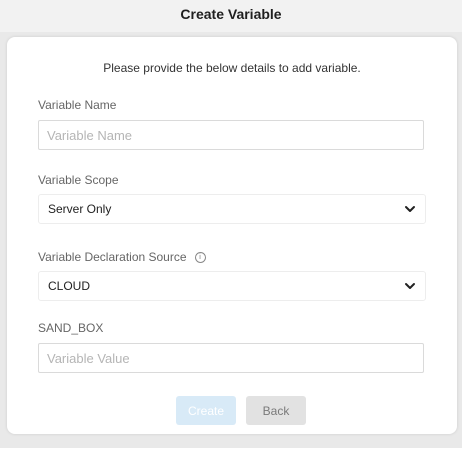  I want to click on variable-name-label: Variable Name, so click(77, 105).